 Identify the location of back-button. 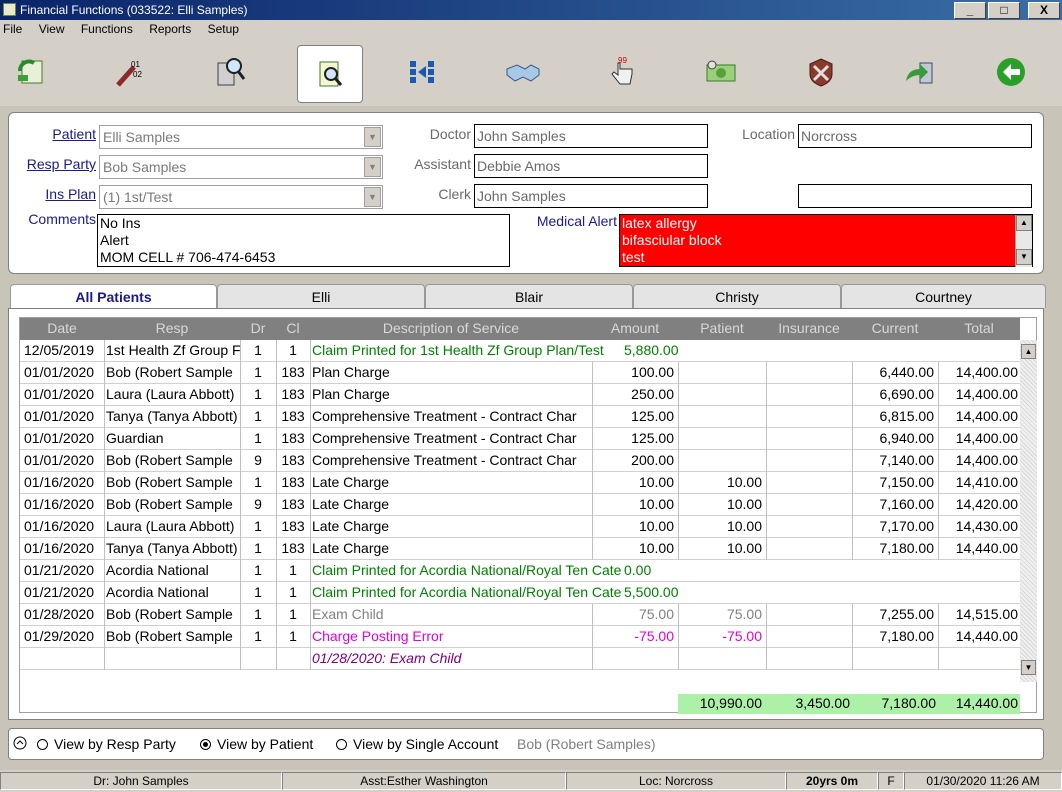
(1011, 72).